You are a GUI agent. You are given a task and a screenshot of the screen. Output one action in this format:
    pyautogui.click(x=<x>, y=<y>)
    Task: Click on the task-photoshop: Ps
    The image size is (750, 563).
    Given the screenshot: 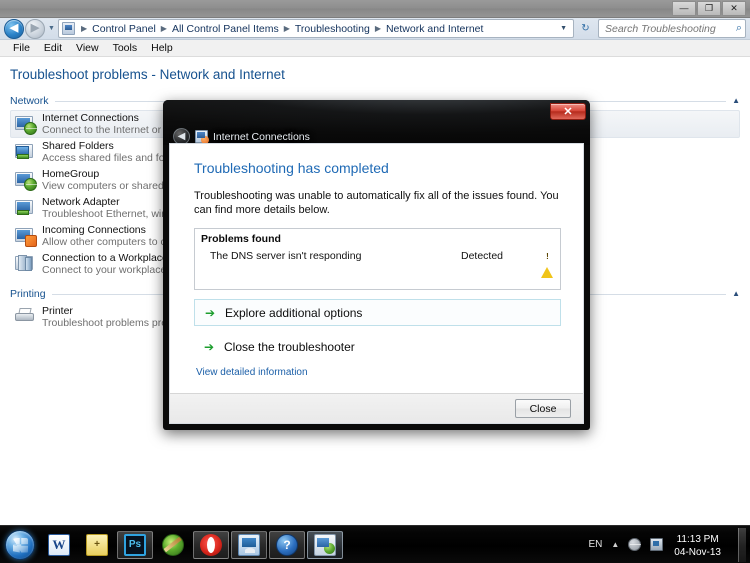 What is the action you would take?
    pyautogui.click(x=135, y=544)
    